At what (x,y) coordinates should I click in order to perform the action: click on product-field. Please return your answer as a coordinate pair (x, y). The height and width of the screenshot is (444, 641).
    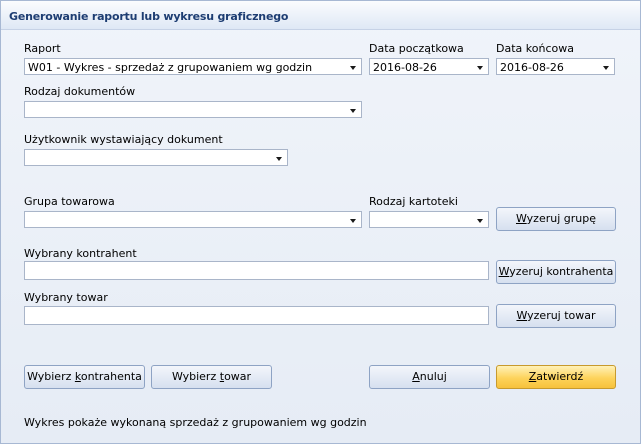
    Looking at the image, I should click on (256, 315).